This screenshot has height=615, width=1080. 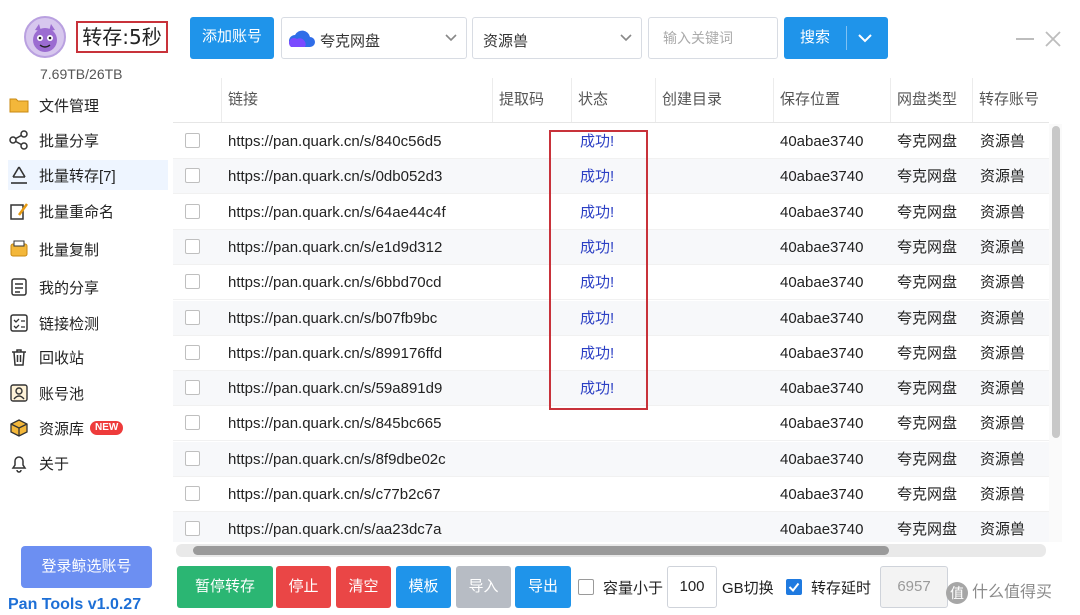 What do you see at coordinates (335, 247) in the screenshot?
I see `cell-link: https://pan.quark.cn/s/e1d9d312` at bounding box center [335, 247].